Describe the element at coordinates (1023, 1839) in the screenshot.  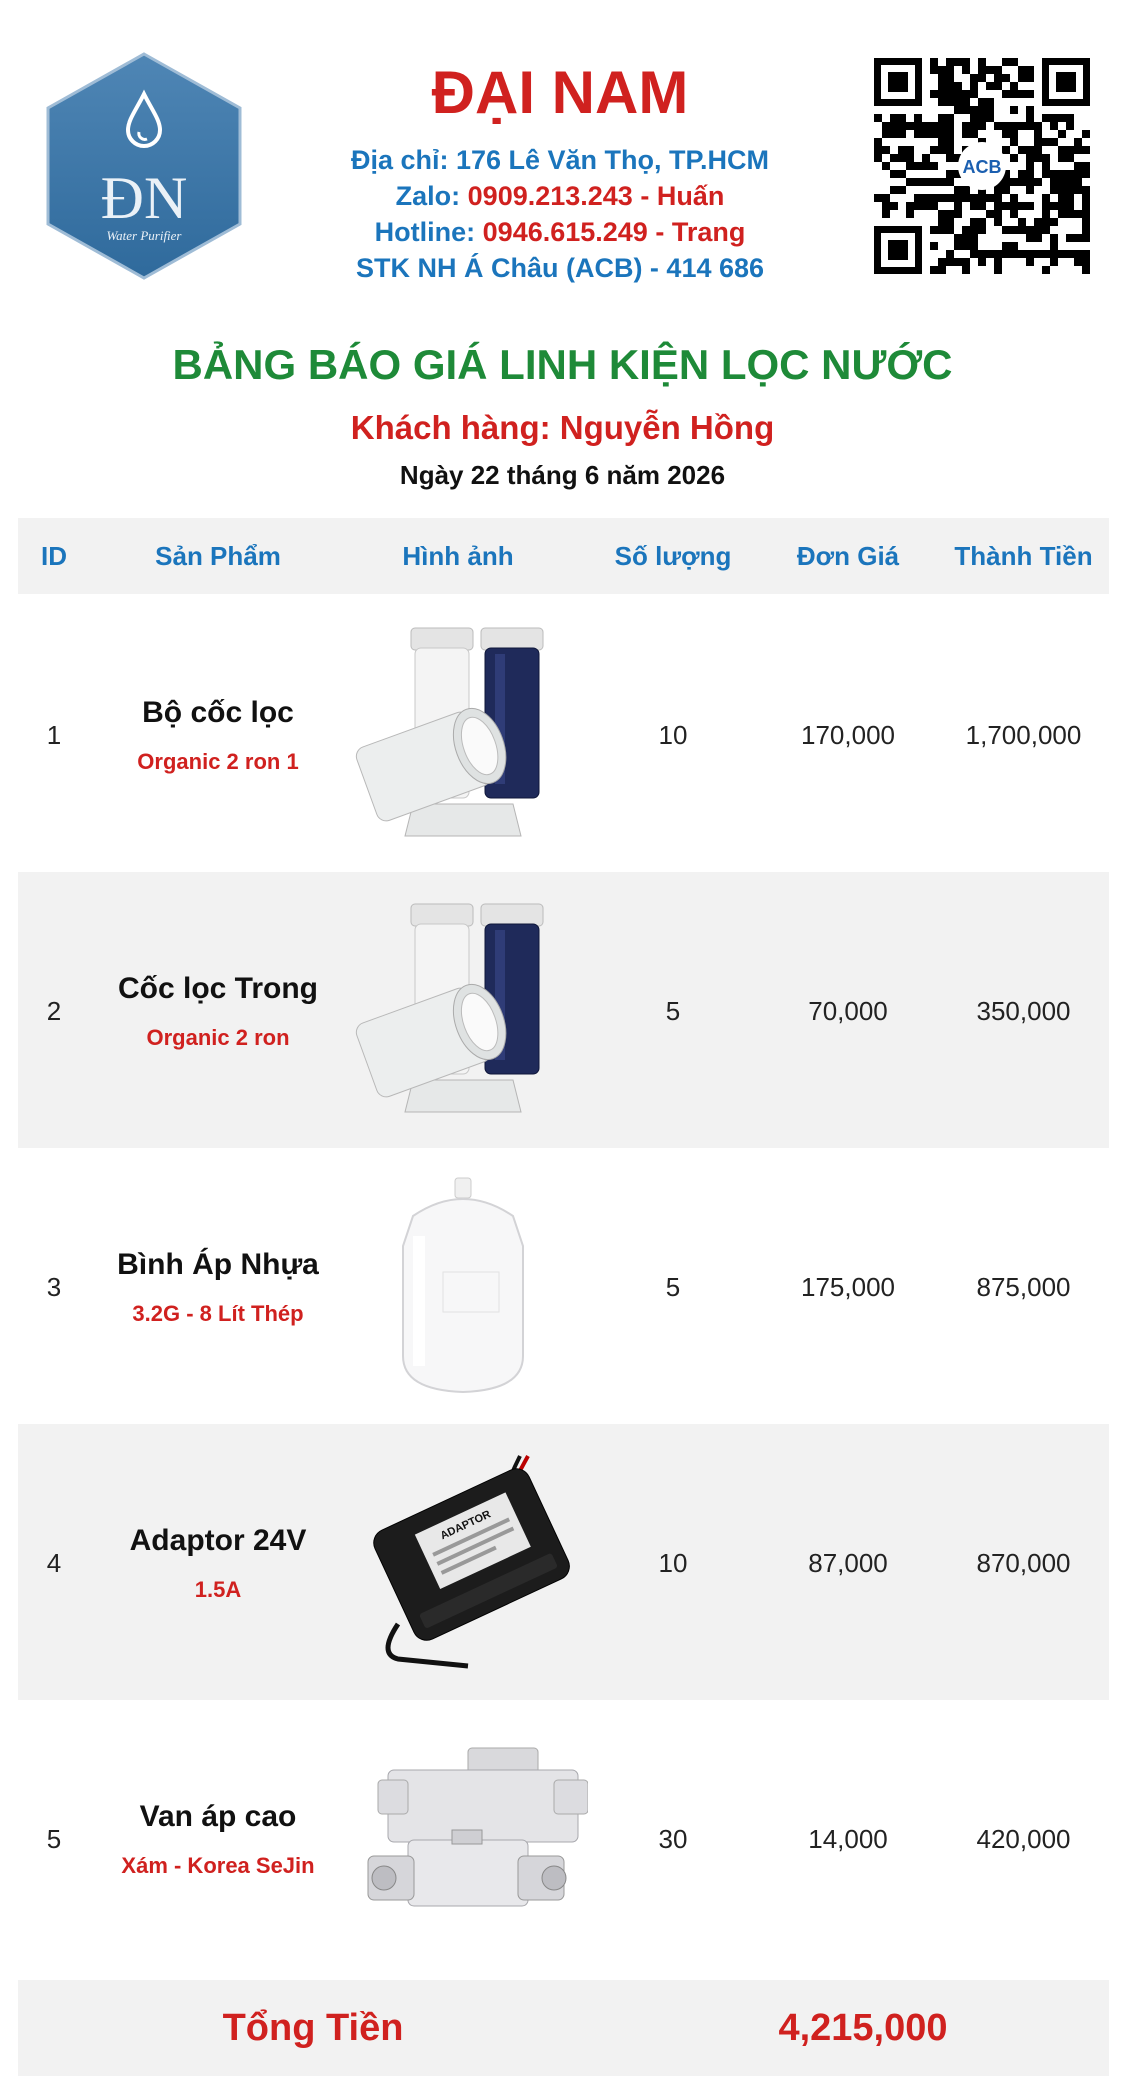
I see `row-line-total: 420,000` at that location.